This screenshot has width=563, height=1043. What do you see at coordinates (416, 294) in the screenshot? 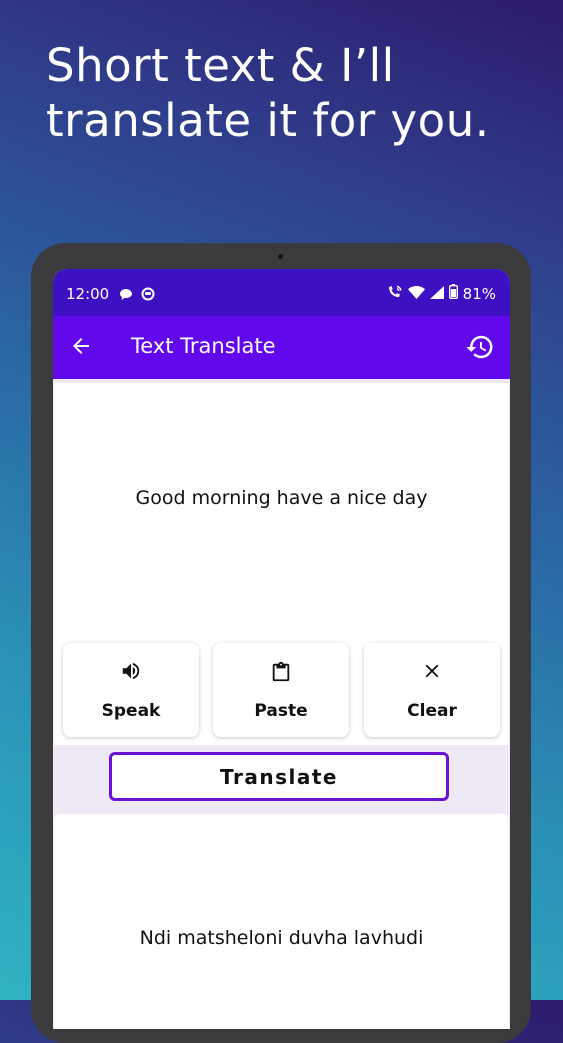
I see `wifi-icon` at bounding box center [416, 294].